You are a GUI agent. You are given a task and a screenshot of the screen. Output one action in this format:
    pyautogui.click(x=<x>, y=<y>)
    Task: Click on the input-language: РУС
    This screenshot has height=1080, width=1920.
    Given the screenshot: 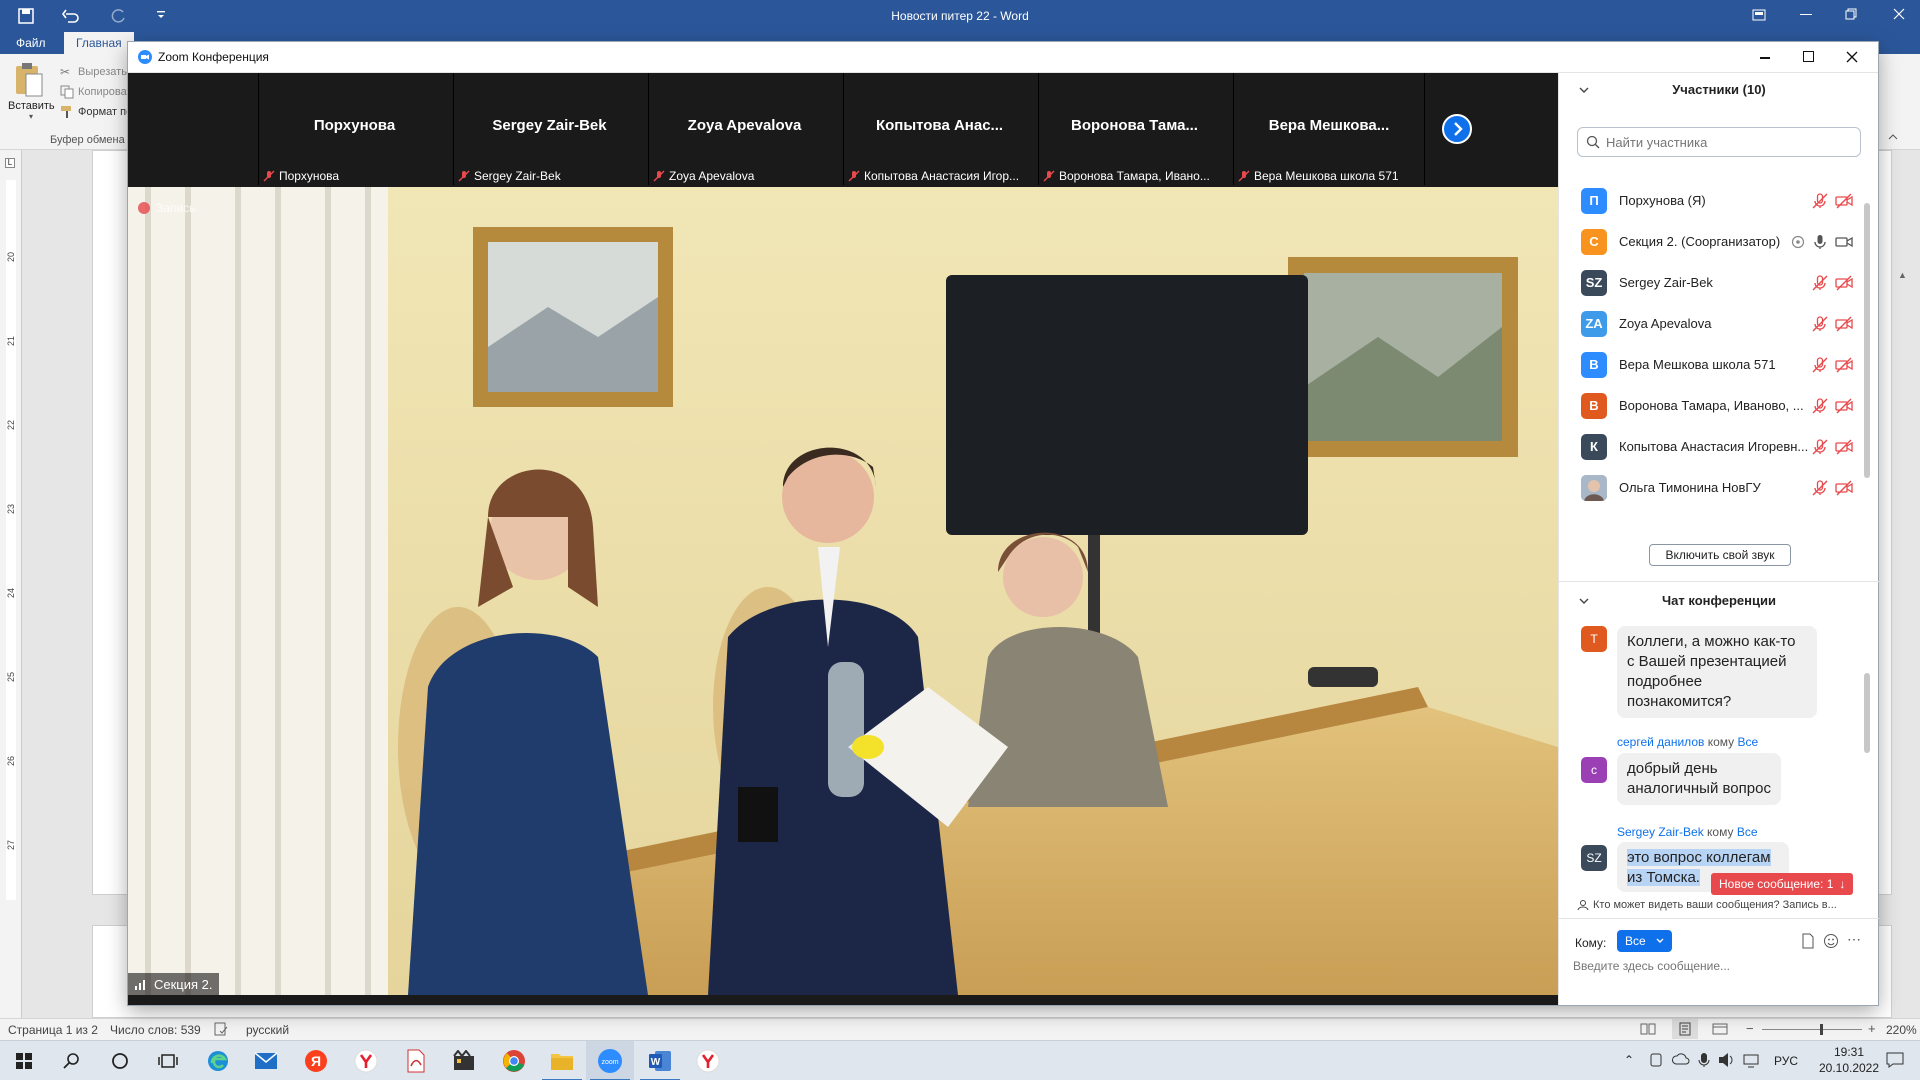 What is the action you would take?
    pyautogui.click(x=1786, y=1061)
    